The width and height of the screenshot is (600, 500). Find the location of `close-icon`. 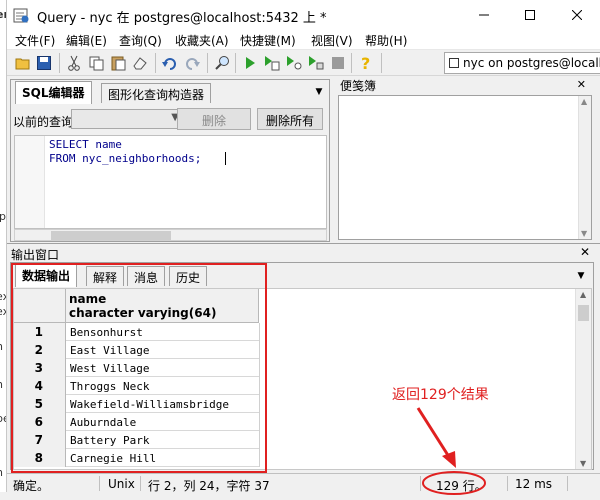

close-icon is located at coordinates (577, 15).